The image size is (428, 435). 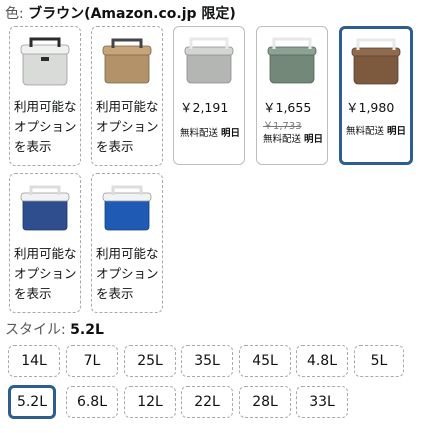 What do you see at coordinates (45, 96) in the screenshot?
I see `swatch-gray-white: 利用可能なオプションを表示` at bounding box center [45, 96].